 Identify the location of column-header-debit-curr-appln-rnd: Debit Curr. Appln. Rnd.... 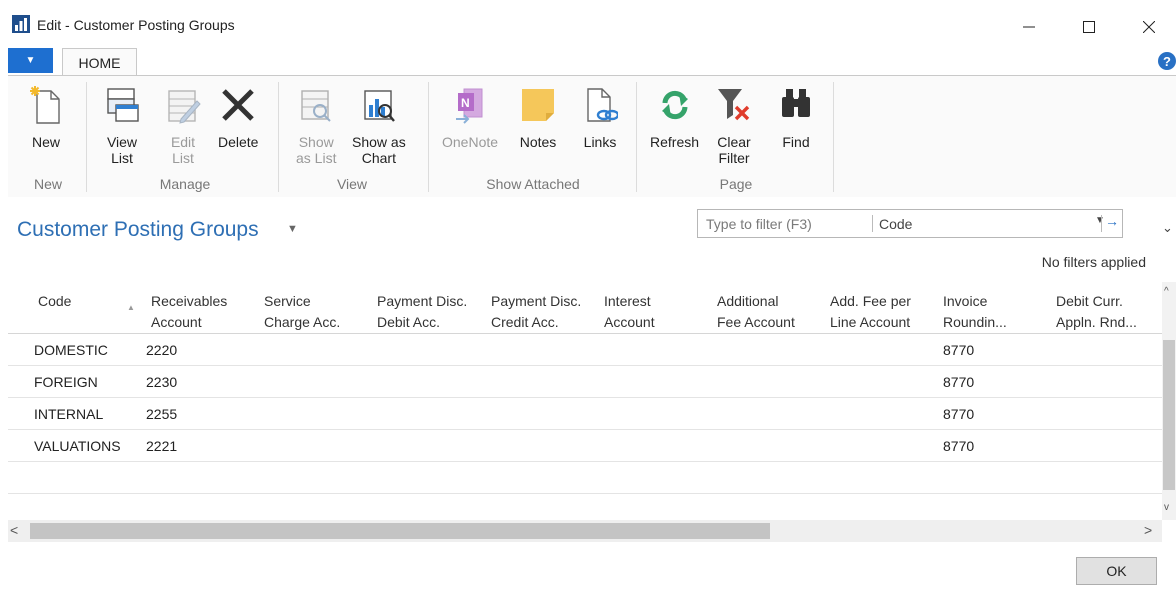
(1096, 312).